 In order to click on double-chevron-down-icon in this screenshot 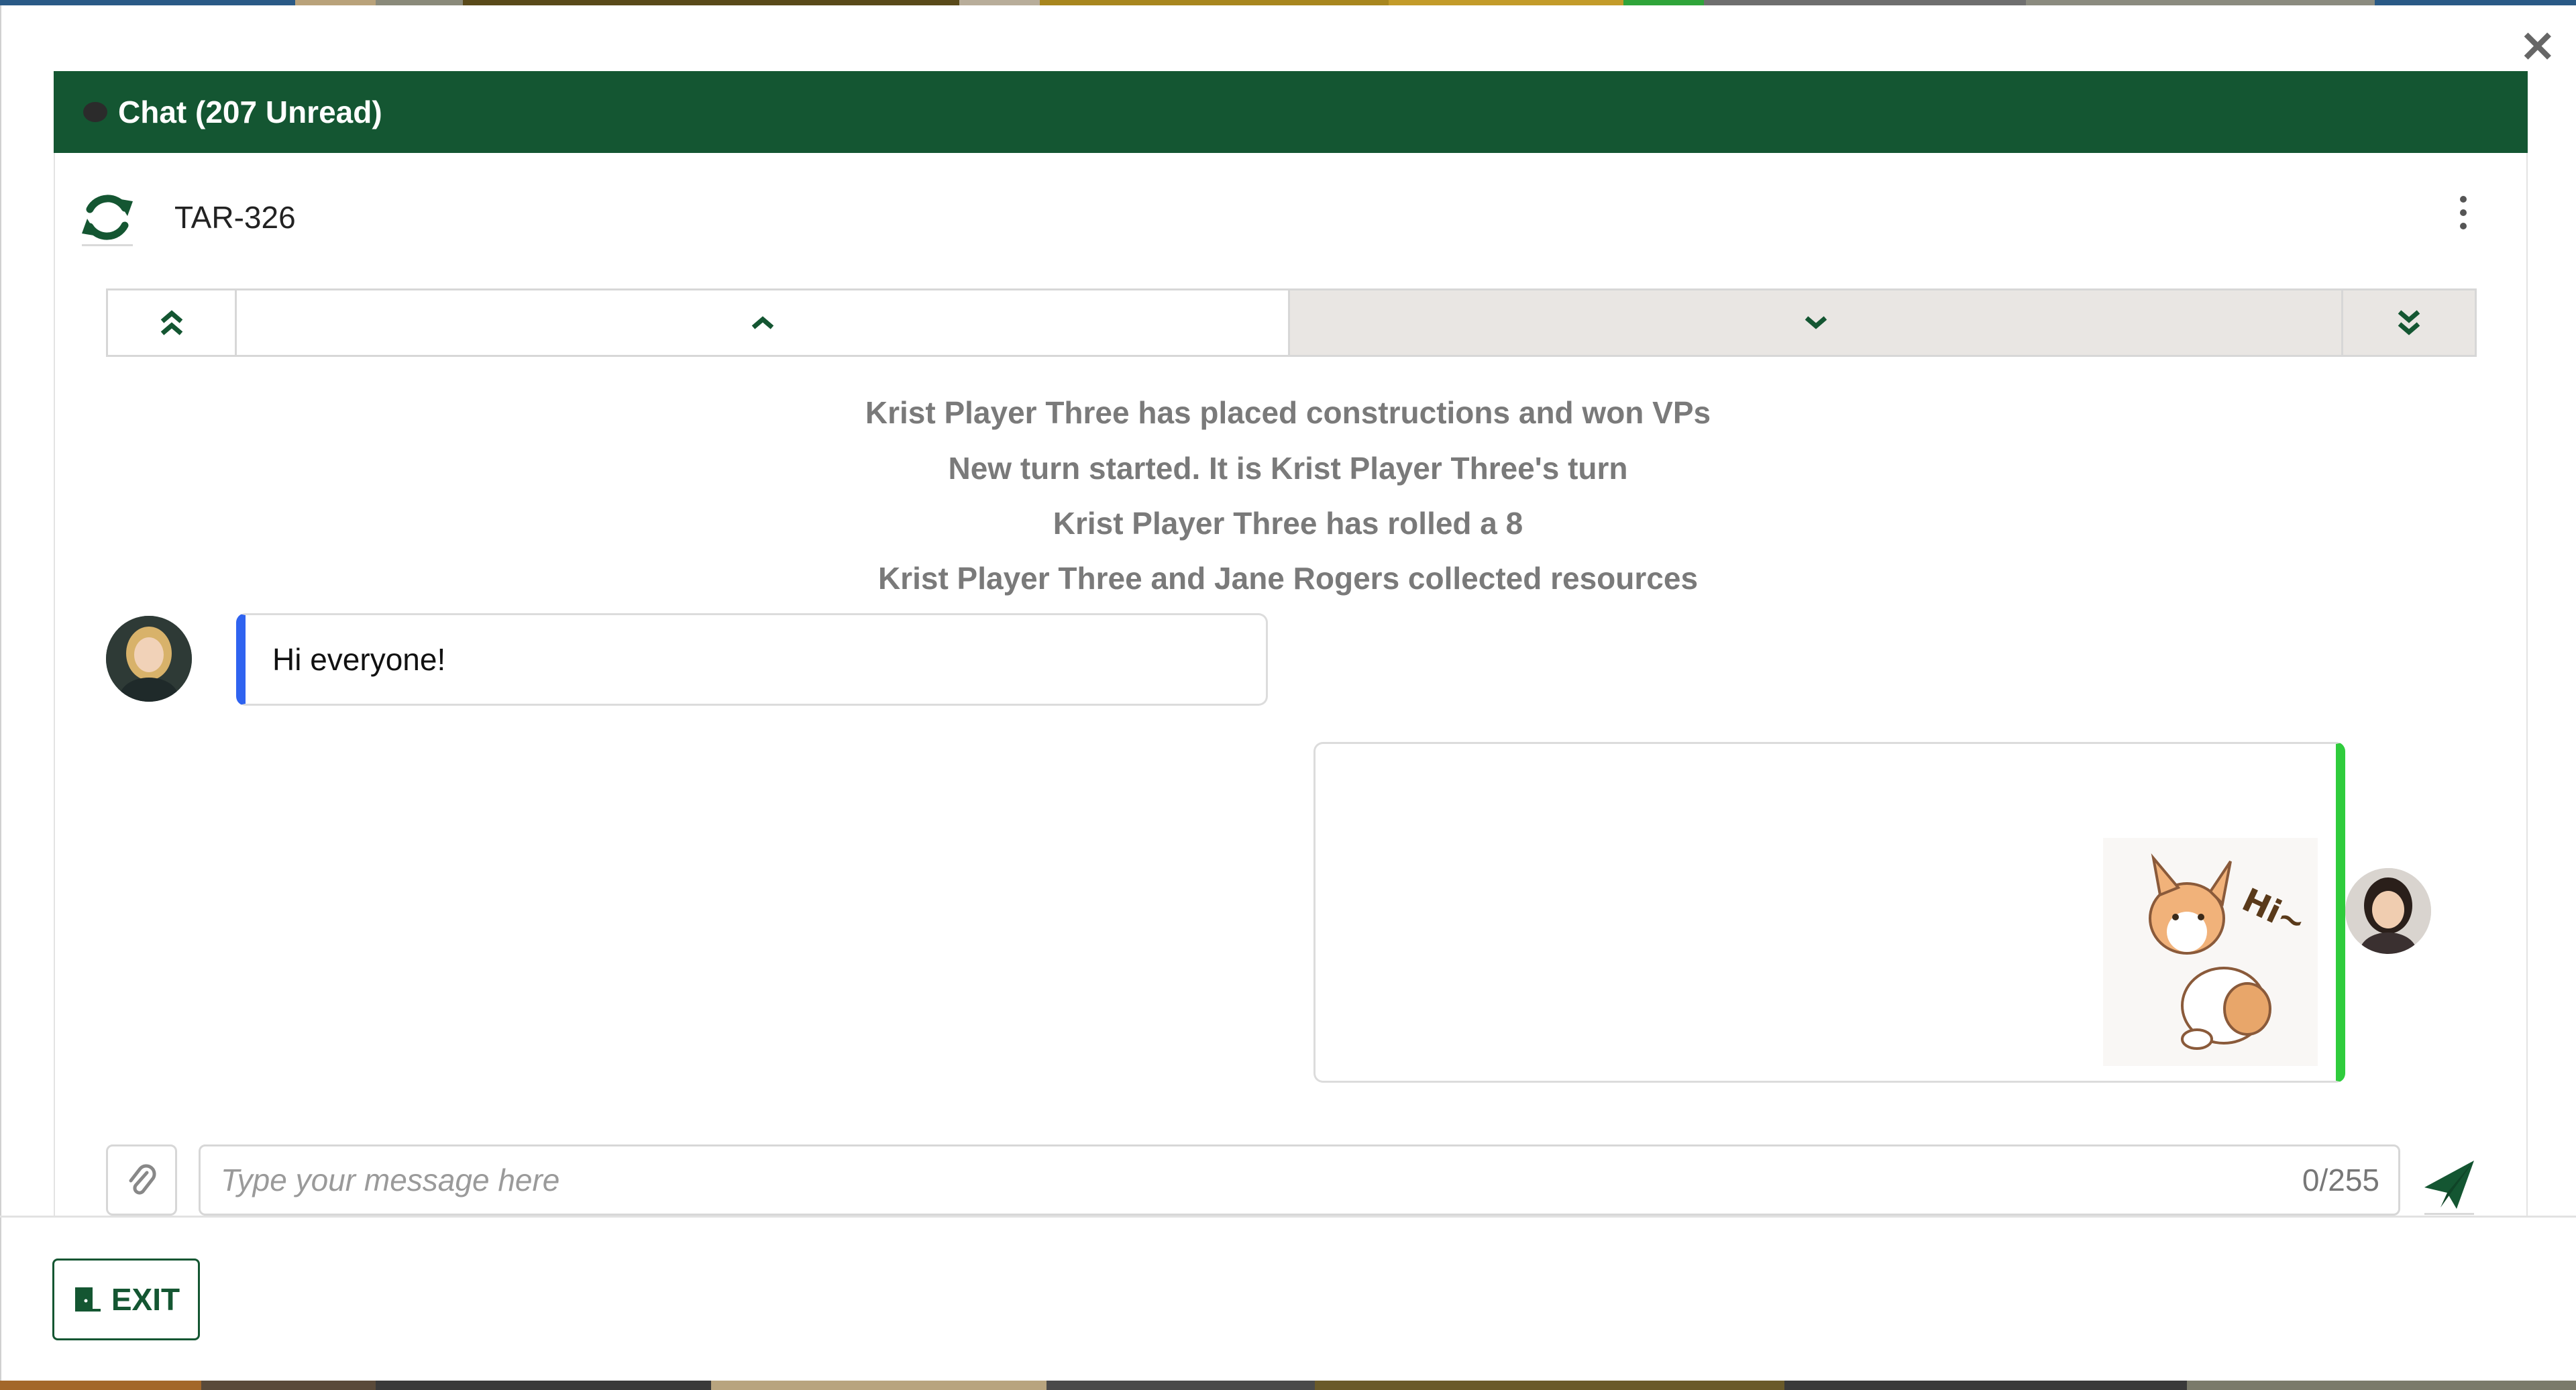, I will do `click(2409, 322)`.